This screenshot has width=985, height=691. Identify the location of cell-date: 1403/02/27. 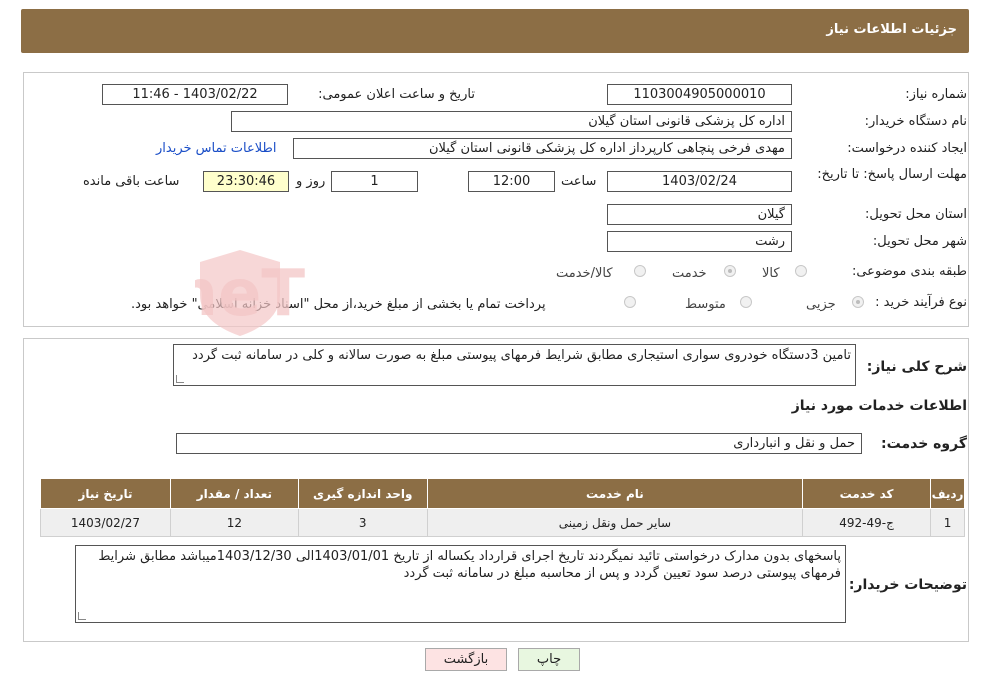
(105, 522).